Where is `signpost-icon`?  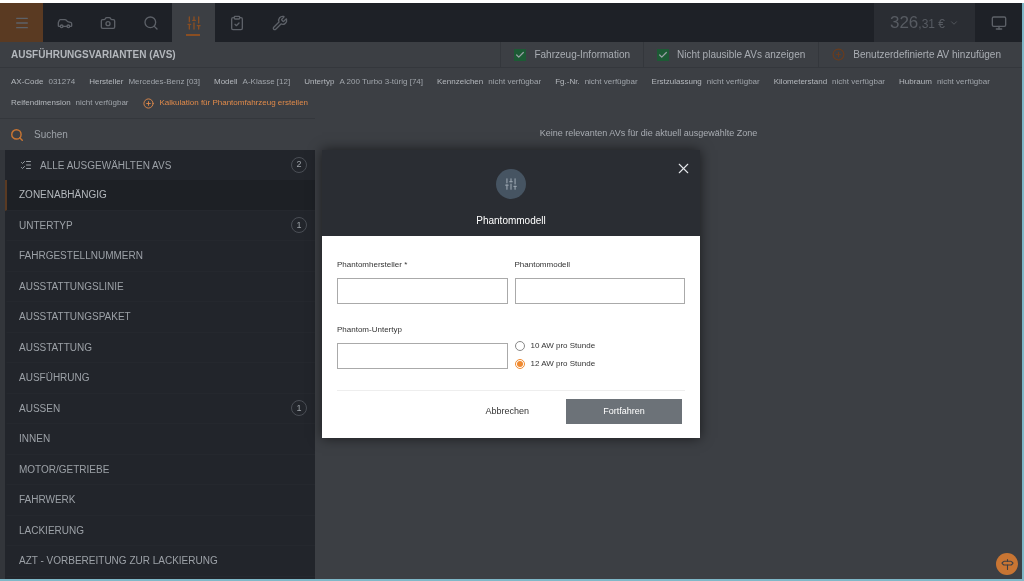 signpost-icon is located at coordinates (1007, 564).